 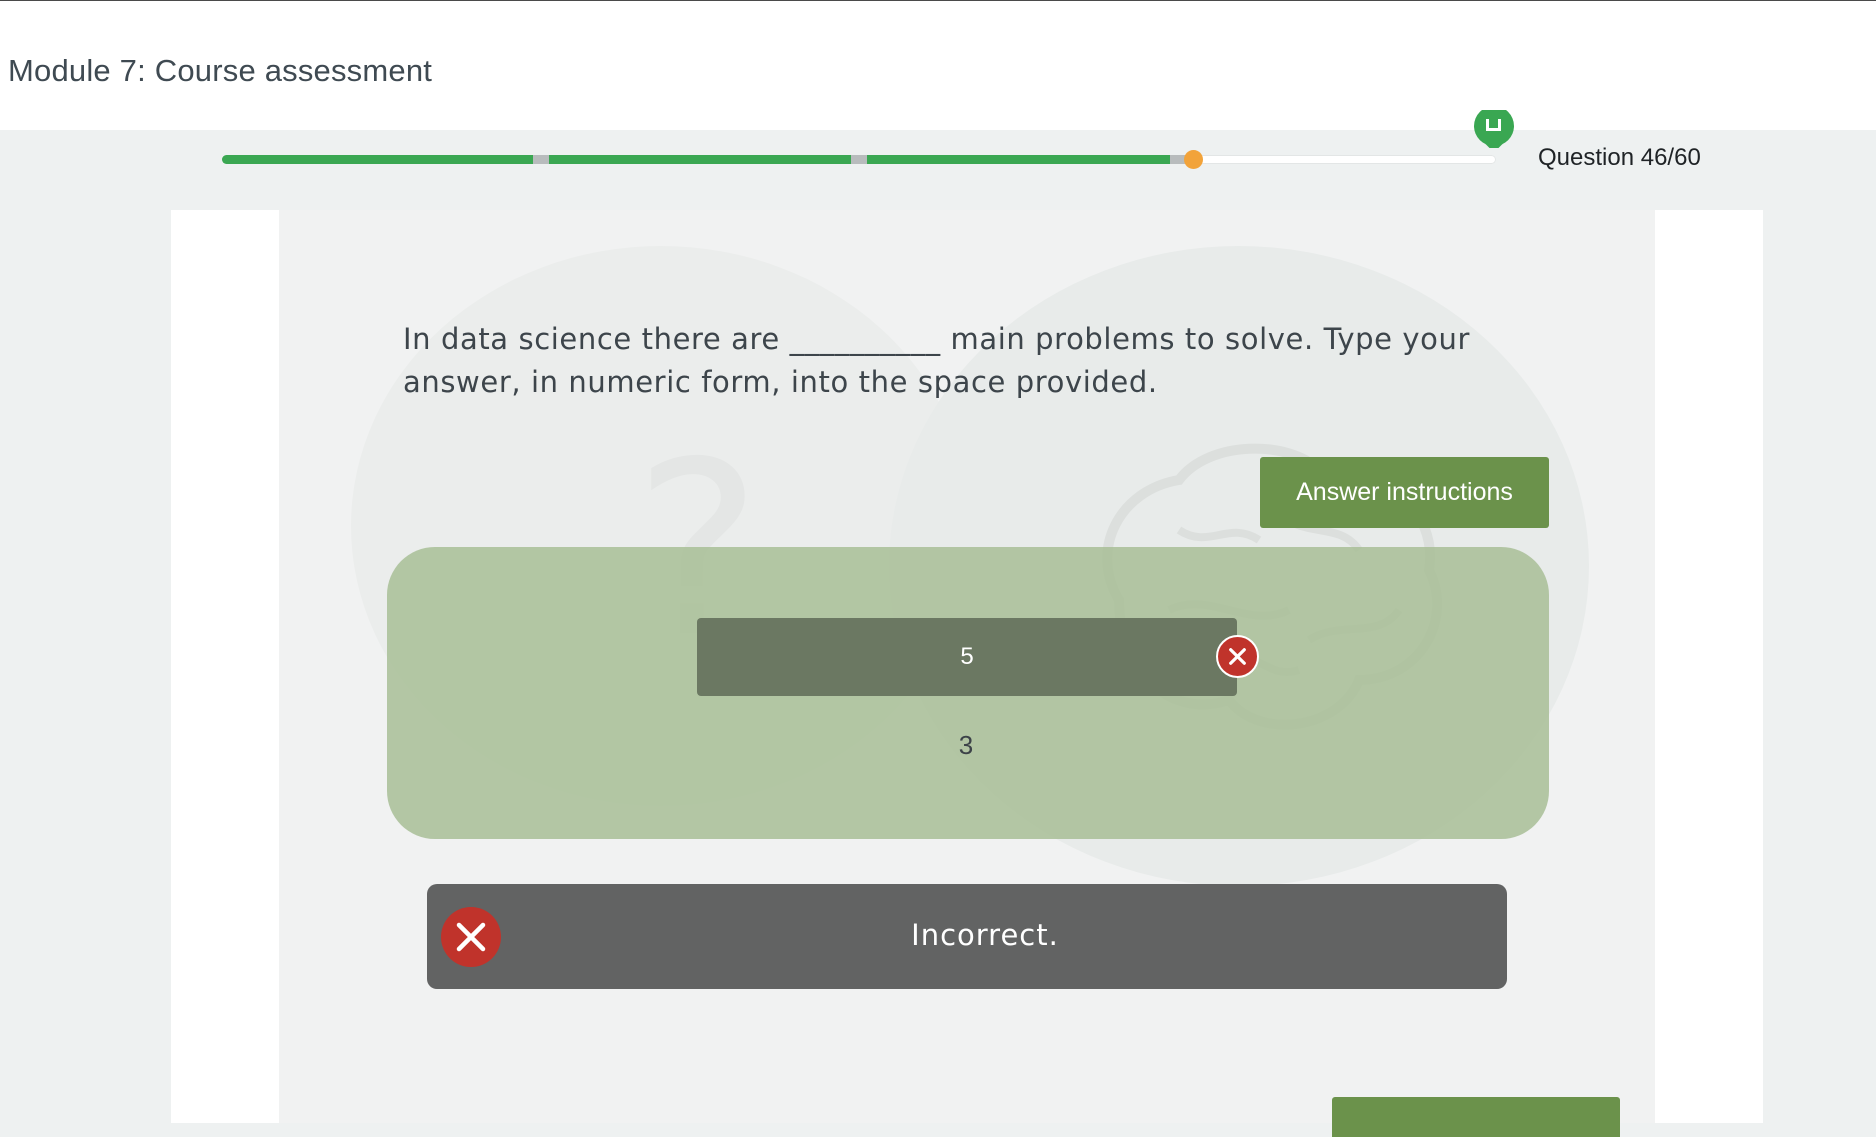 What do you see at coordinates (985, 935) in the screenshot?
I see `feedback-text: Incorrect.` at bounding box center [985, 935].